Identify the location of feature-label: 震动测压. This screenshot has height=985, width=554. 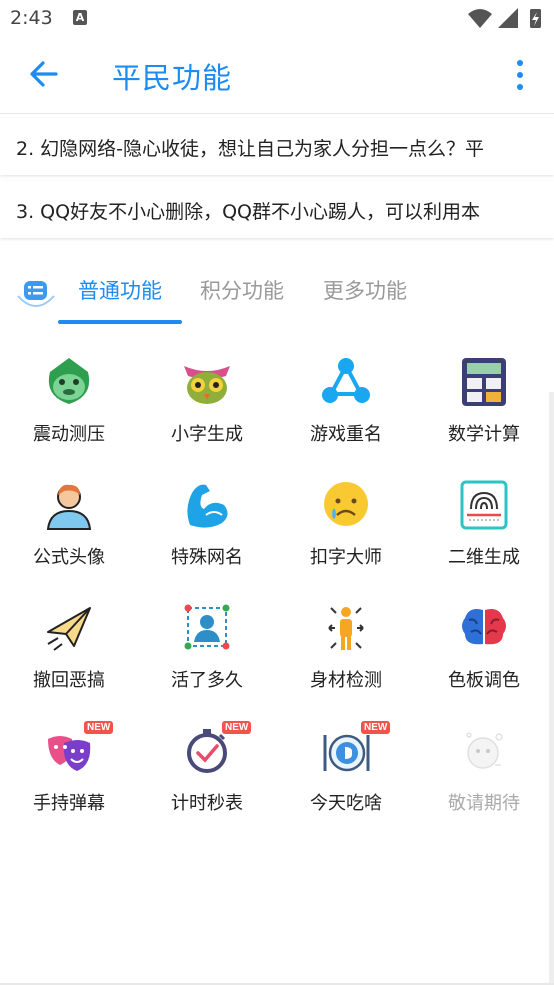
(69, 434).